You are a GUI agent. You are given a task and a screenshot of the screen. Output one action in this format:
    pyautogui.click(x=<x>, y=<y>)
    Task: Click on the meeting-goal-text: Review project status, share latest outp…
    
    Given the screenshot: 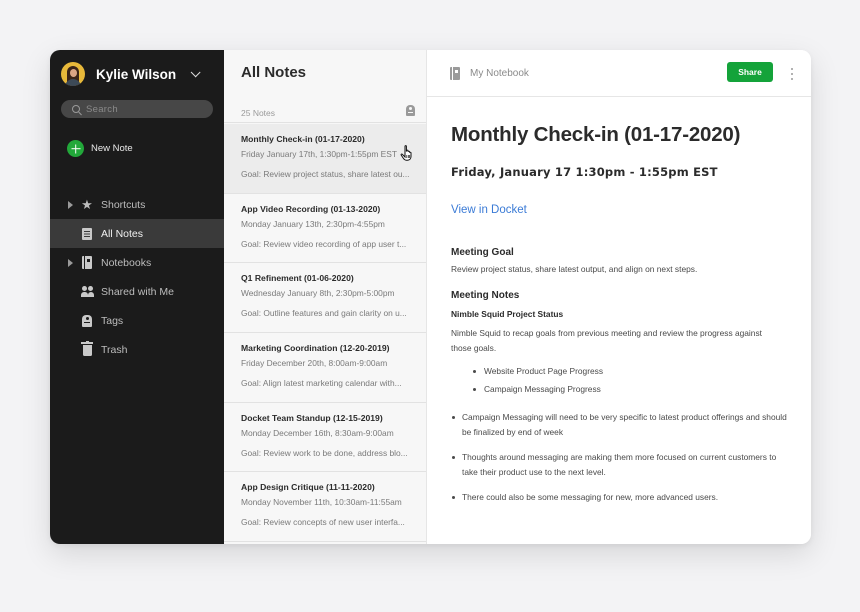 What is the action you would take?
    pyautogui.click(x=574, y=269)
    